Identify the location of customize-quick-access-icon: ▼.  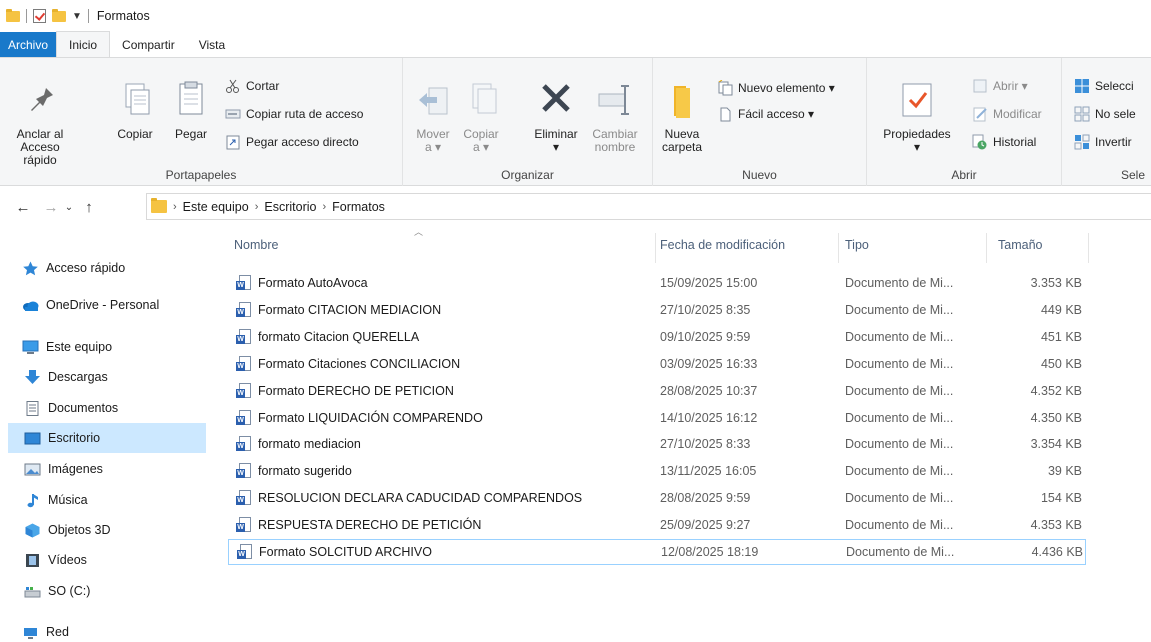
(77, 16).